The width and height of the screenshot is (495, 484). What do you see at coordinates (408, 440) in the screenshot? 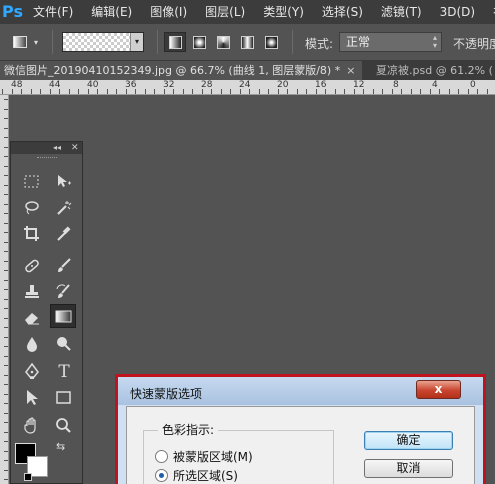
I see `ok-button: 确定` at bounding box center [408, 440].